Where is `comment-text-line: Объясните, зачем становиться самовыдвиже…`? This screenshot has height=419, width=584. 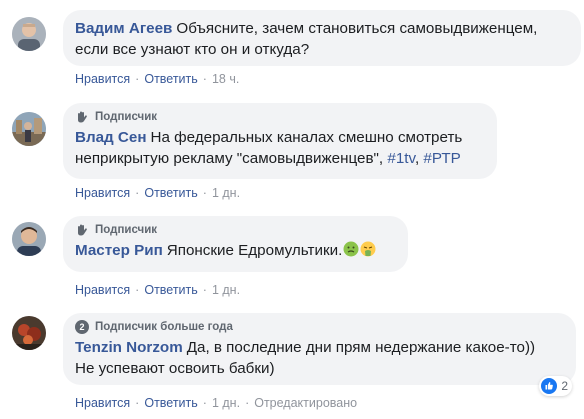
comment-text-line: Объясните, зачем становиться самовыдвиже… is located at coordinates (357, 28).